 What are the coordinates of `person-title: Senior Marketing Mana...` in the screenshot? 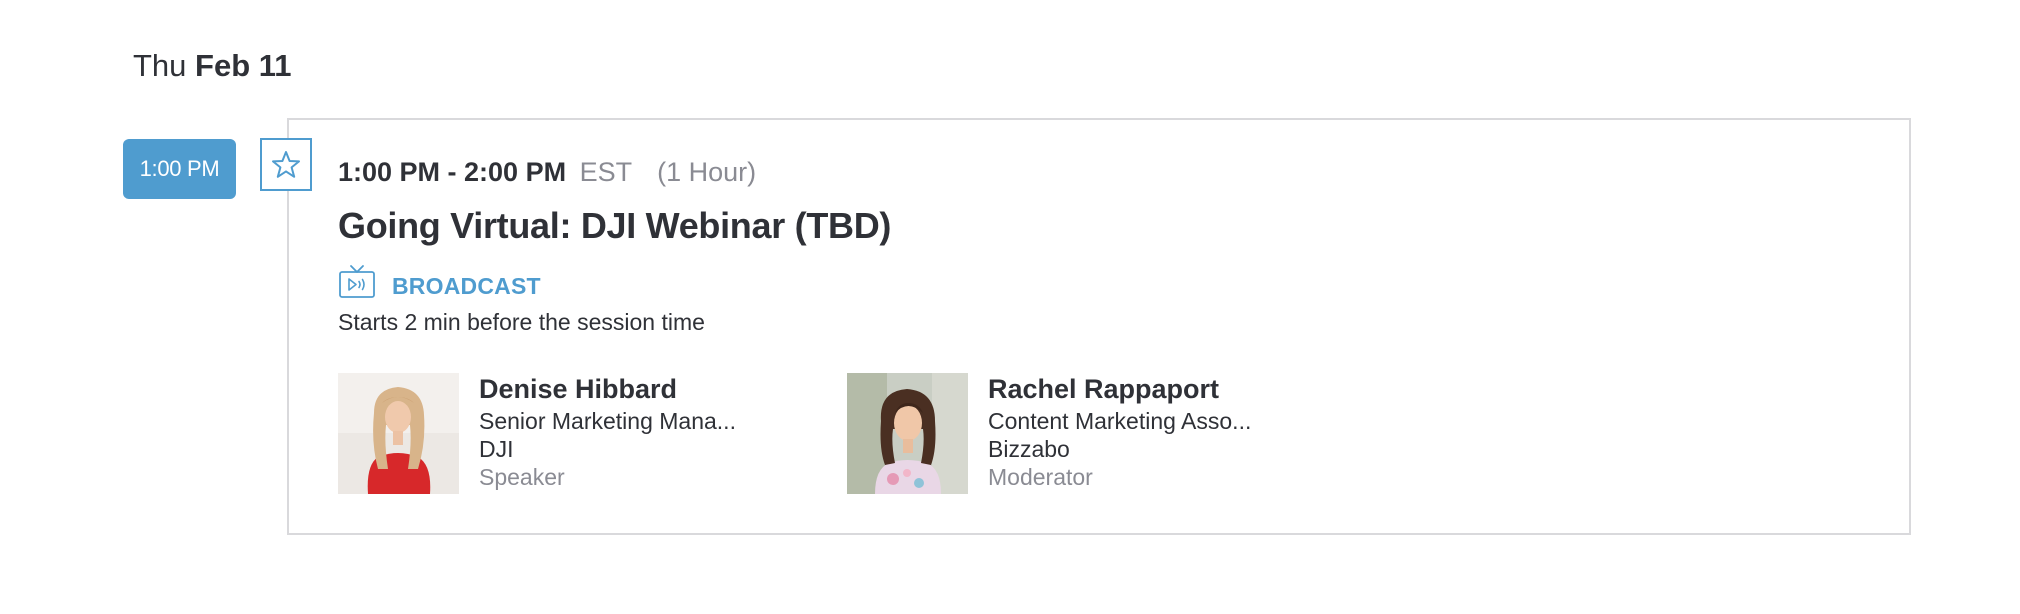 It's located at (607, 421).